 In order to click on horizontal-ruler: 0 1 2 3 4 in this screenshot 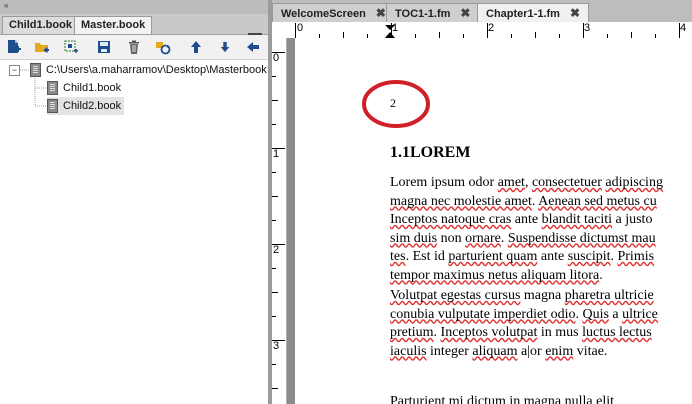, I will do `click(482, 30)`.